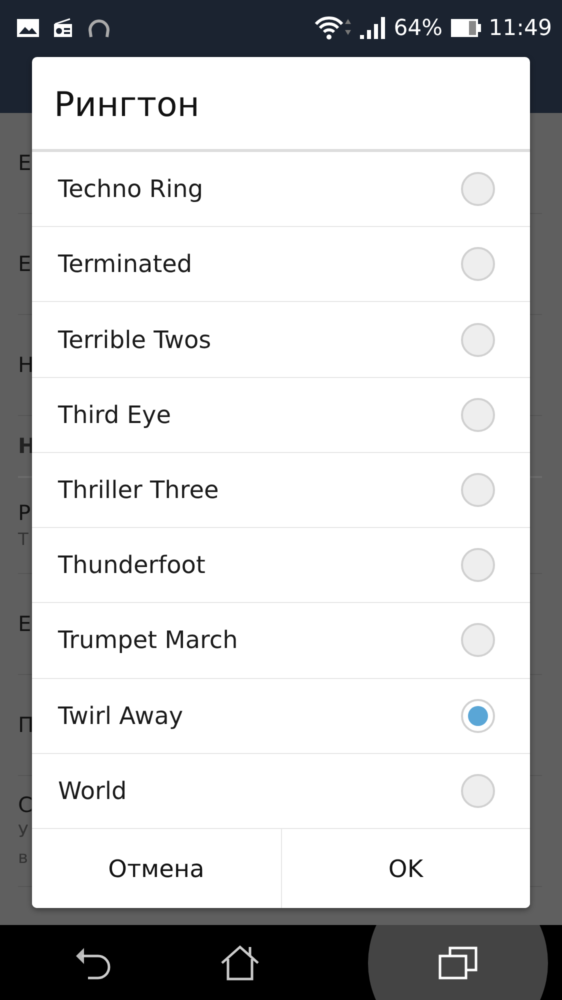  What do you see at coordinates (138, 490) in the screenshot?
I see `option-label: Thriller Three` at bounding box center [138, 490].